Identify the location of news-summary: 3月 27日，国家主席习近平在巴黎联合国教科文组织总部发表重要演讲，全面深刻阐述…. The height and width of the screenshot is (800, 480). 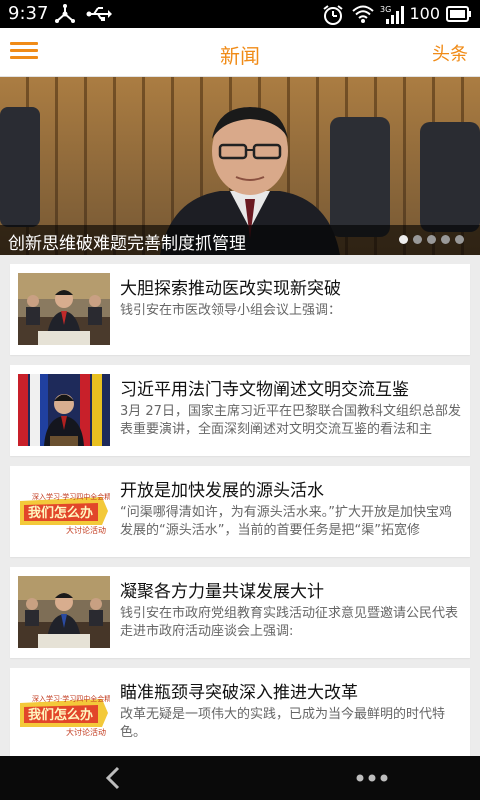
(290, 420).